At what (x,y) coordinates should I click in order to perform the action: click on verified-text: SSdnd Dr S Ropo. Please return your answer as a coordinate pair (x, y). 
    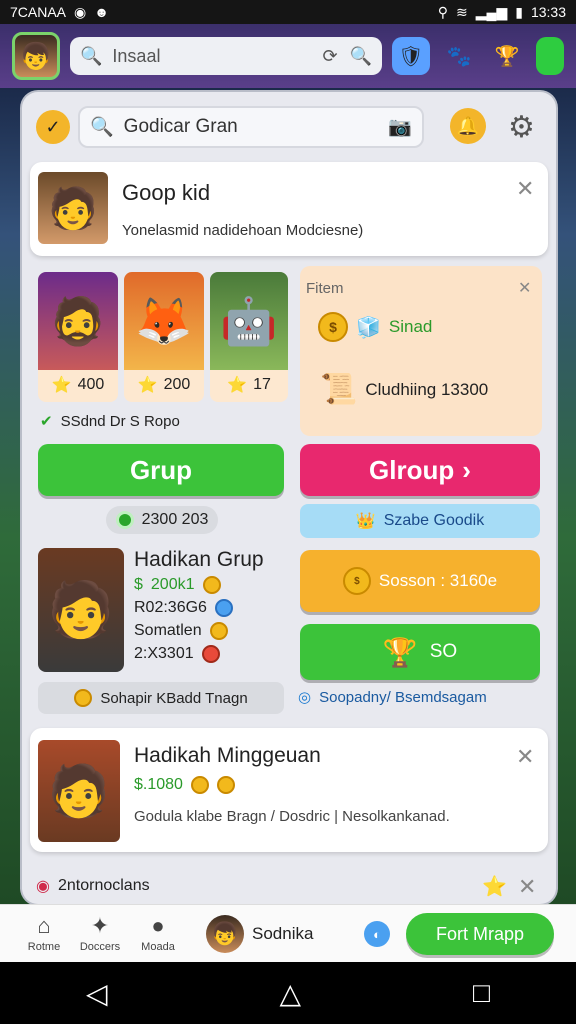
    Looking at the image, I should click on (120, 421).